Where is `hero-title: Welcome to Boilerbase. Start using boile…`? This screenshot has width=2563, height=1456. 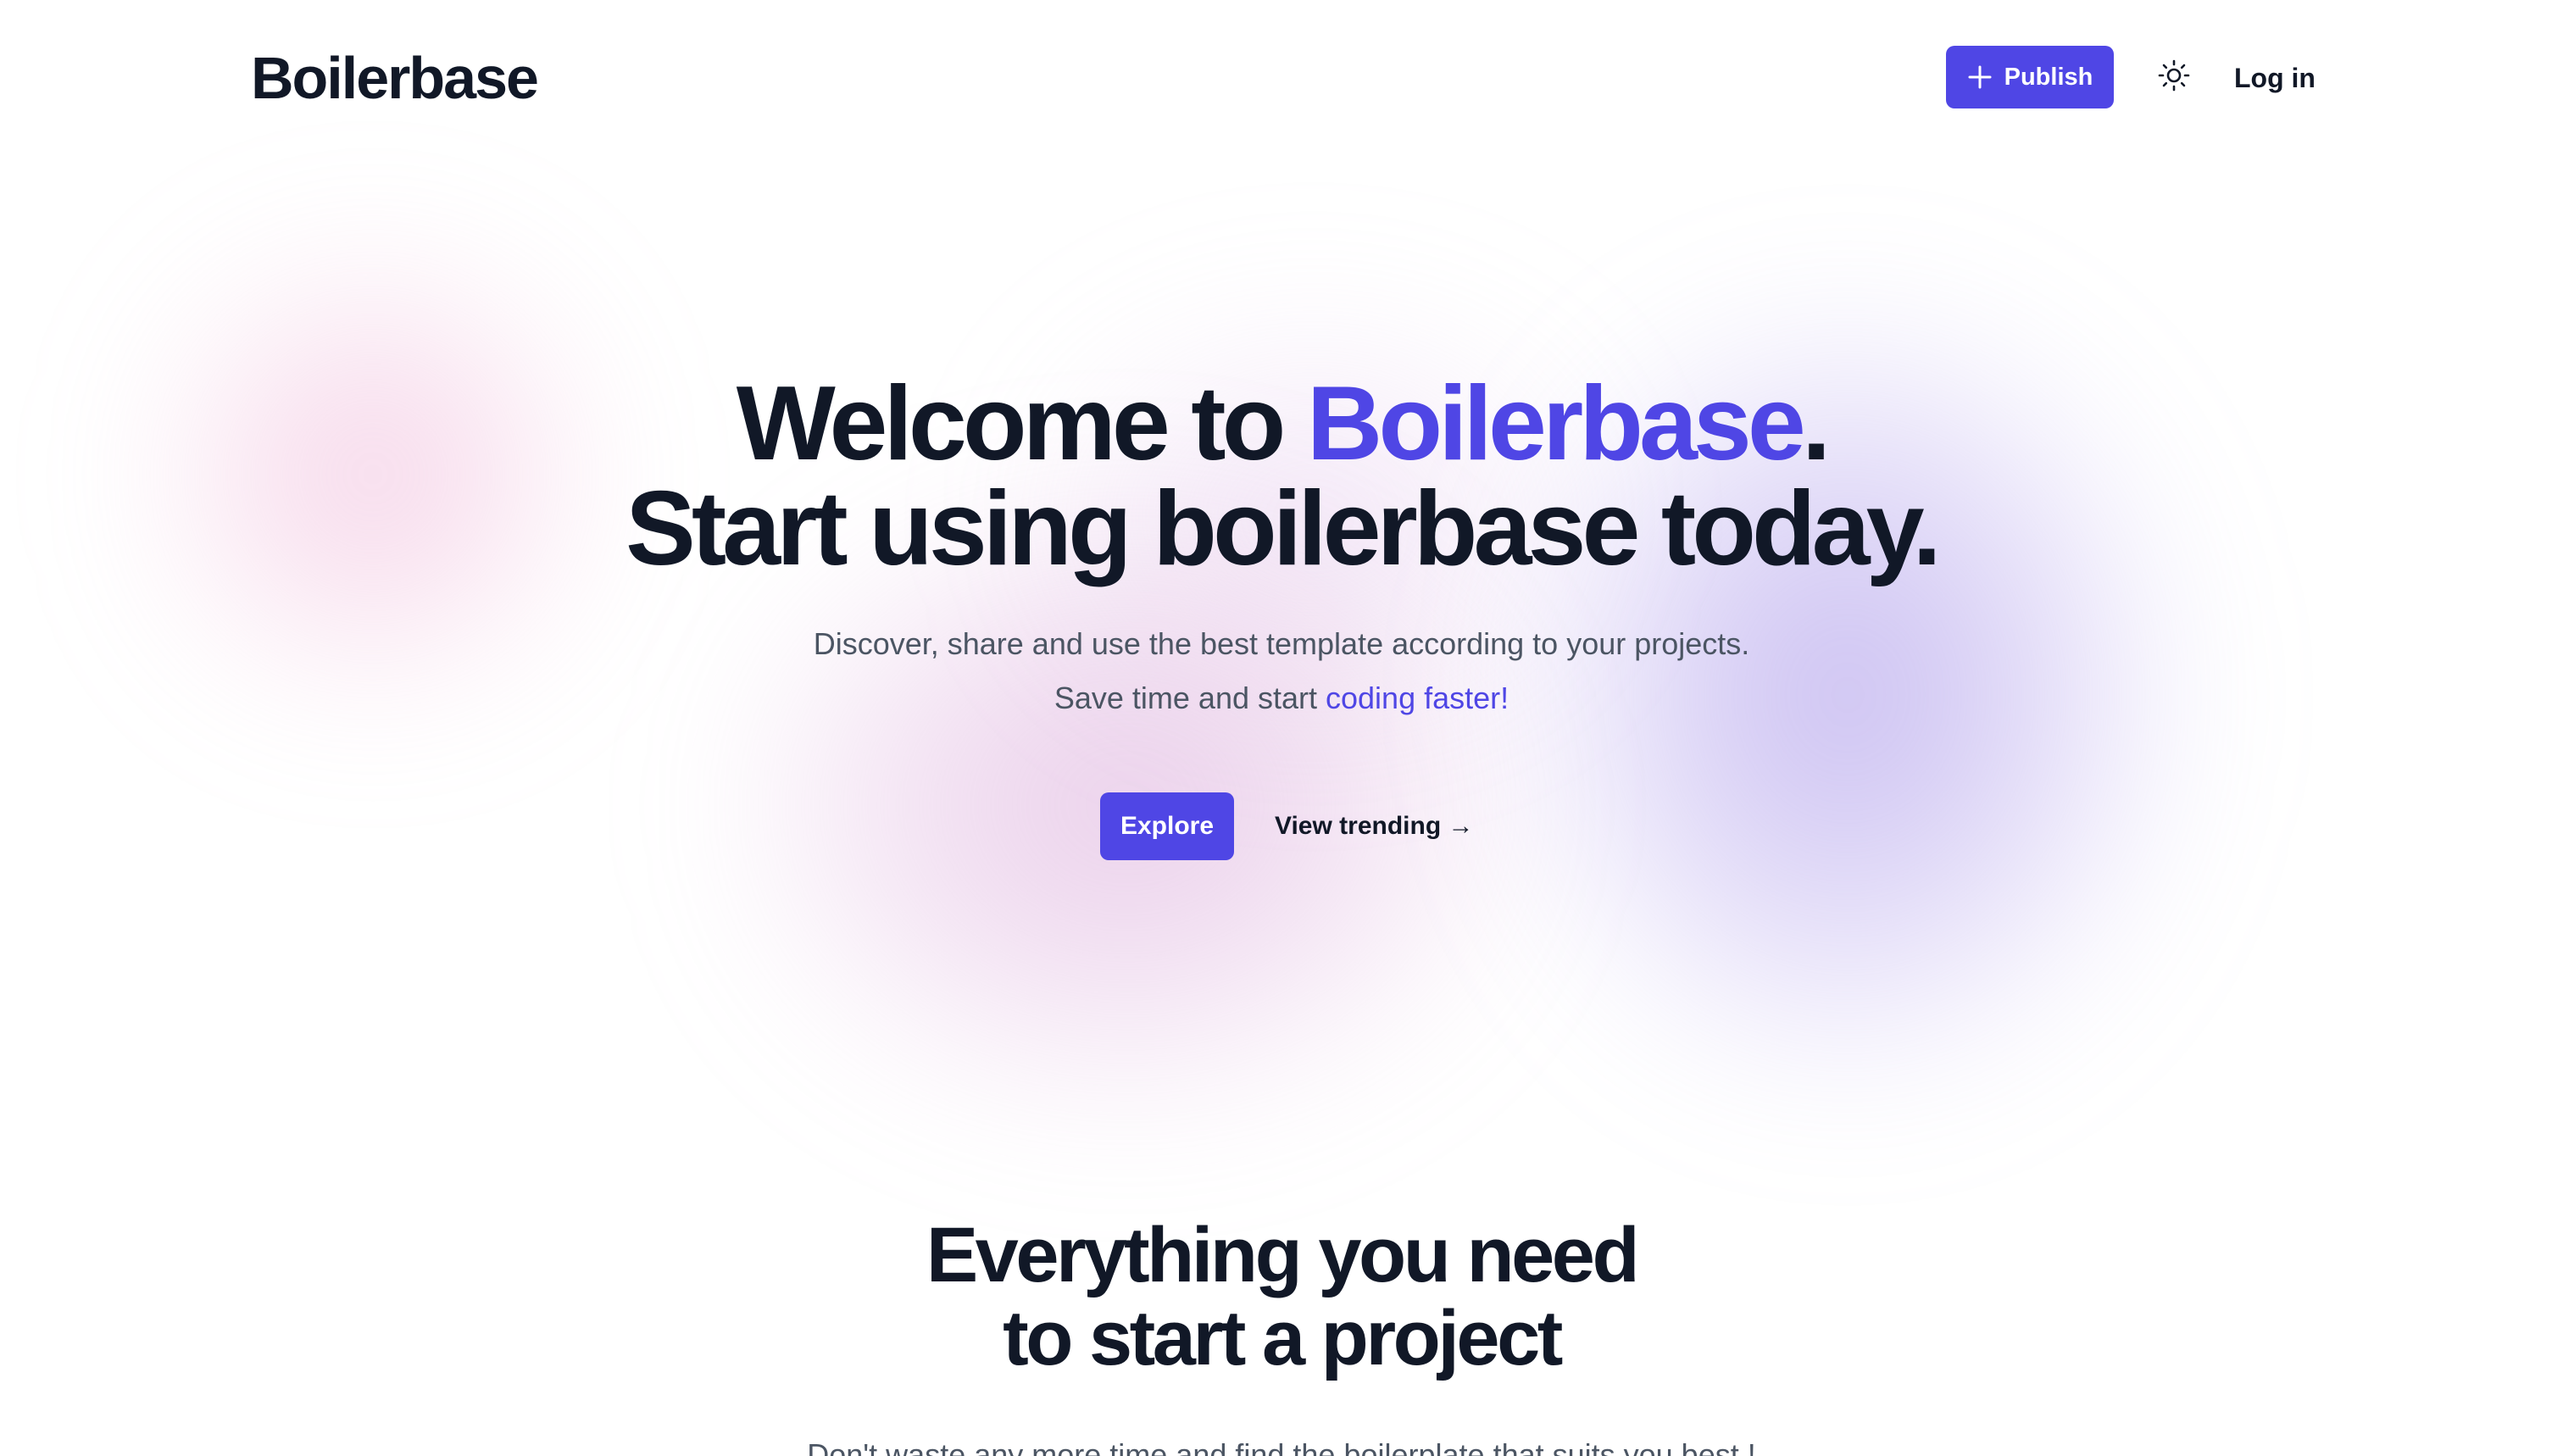 hero-title: Welcome to Boilerbase. Start using boile… is located at coordinates (1281, 476).